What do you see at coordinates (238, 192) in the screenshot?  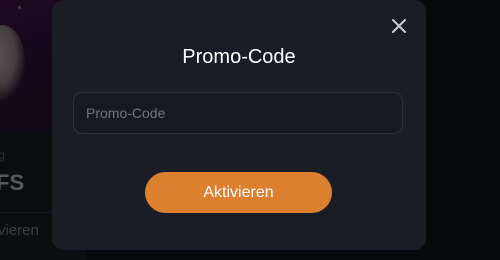 I see `activate-button: Aktivieren` at bounding box center [238, 192].